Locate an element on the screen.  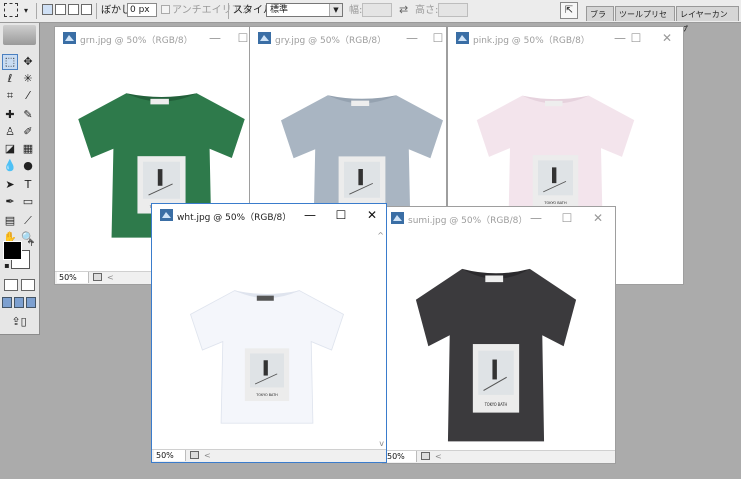
marquee-preset-icon is located at coordinates (11, 10).